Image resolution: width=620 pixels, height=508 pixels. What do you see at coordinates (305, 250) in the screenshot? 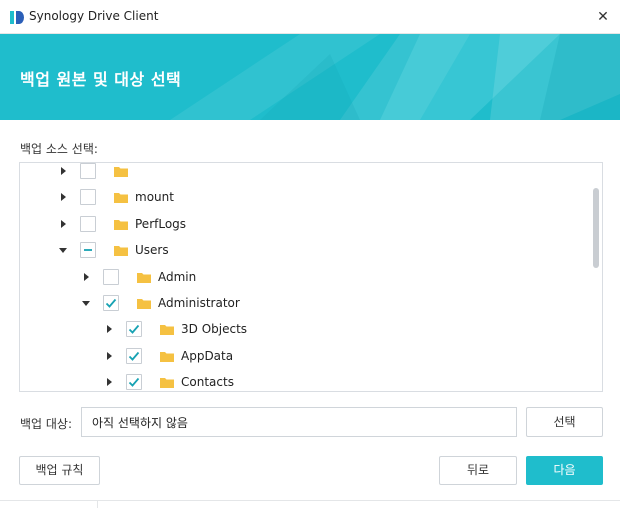
I see `tree-row: Users` at bounding box center [305, 250].